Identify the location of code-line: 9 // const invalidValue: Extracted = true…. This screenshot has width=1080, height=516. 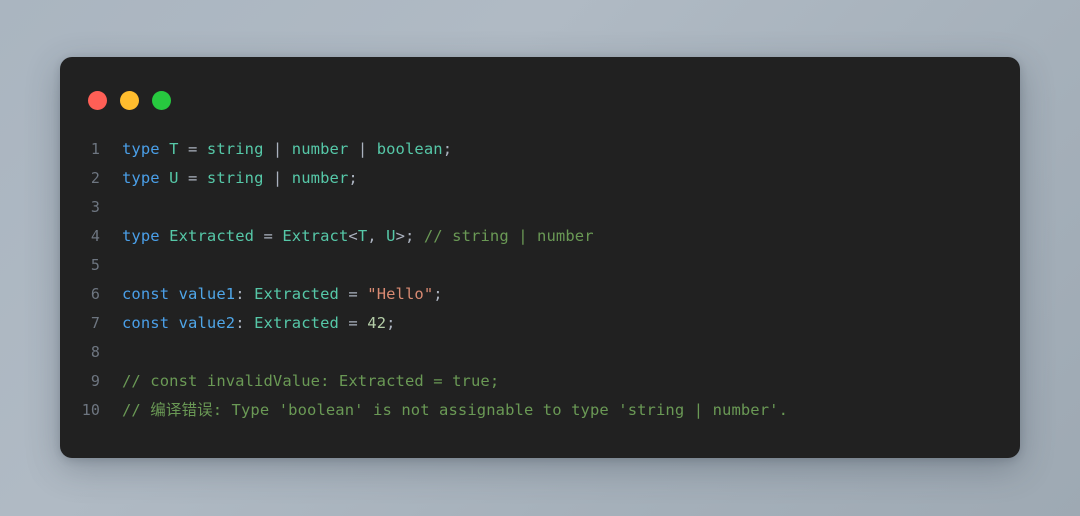
(531, 381).